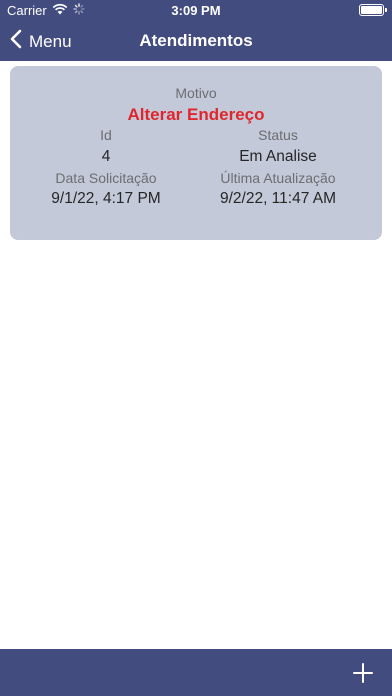 This screenshot has height=696, width=392. Describe the element at coordinates (278, 135) in the screenshot. I see `status-label: Status` at that location.